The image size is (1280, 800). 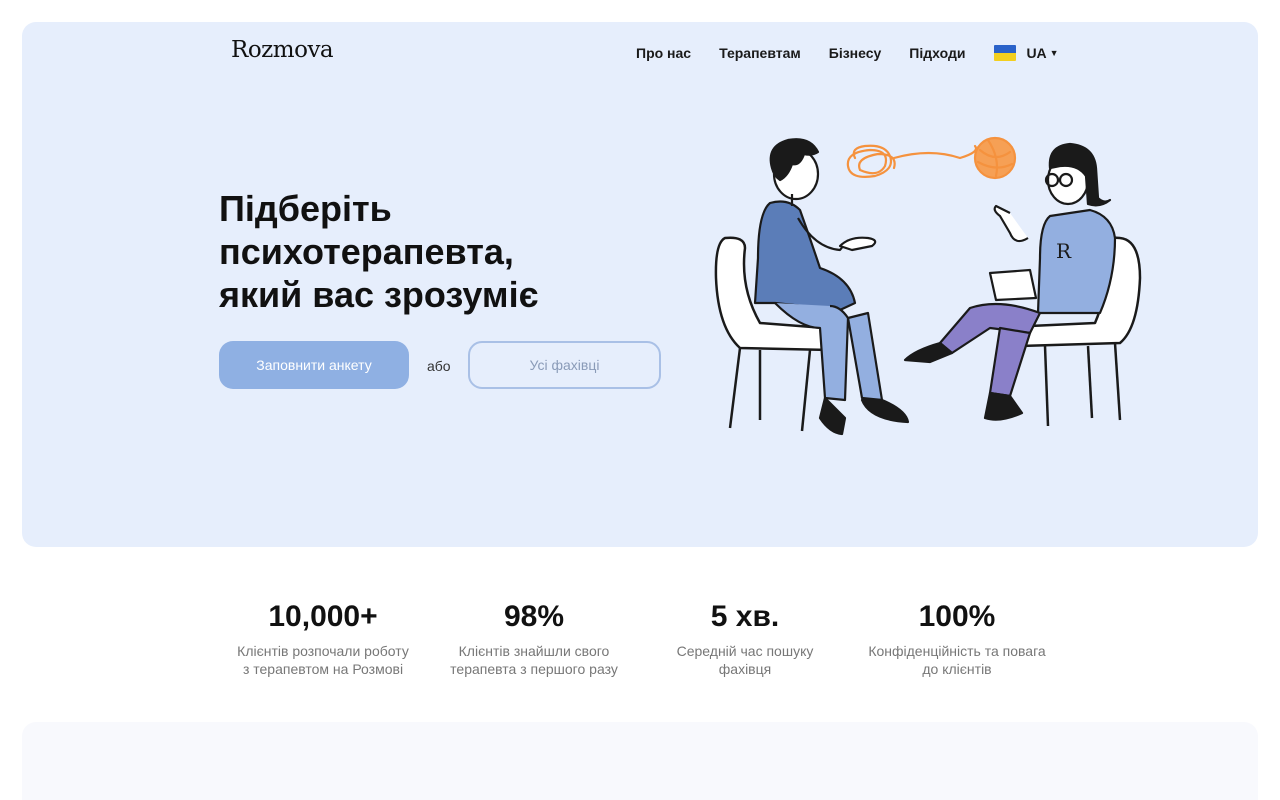 What do you see at coordinates (957, 669) in the screenshot?
I see `stat-desc-line: до клієнтів` at bounding box center [957, 669].